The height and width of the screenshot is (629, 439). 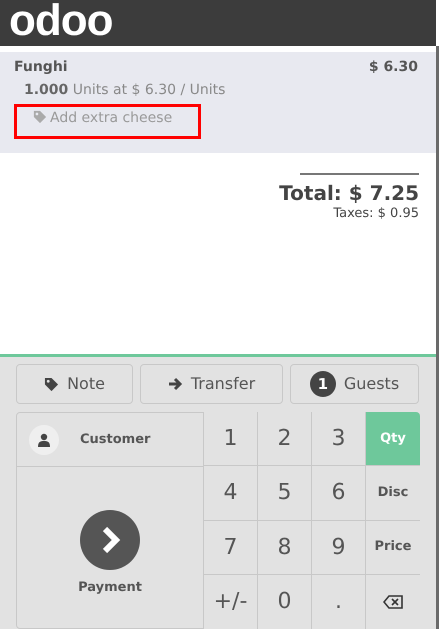 I want to click on keypad-key: 5, so click(x=285, y=493).